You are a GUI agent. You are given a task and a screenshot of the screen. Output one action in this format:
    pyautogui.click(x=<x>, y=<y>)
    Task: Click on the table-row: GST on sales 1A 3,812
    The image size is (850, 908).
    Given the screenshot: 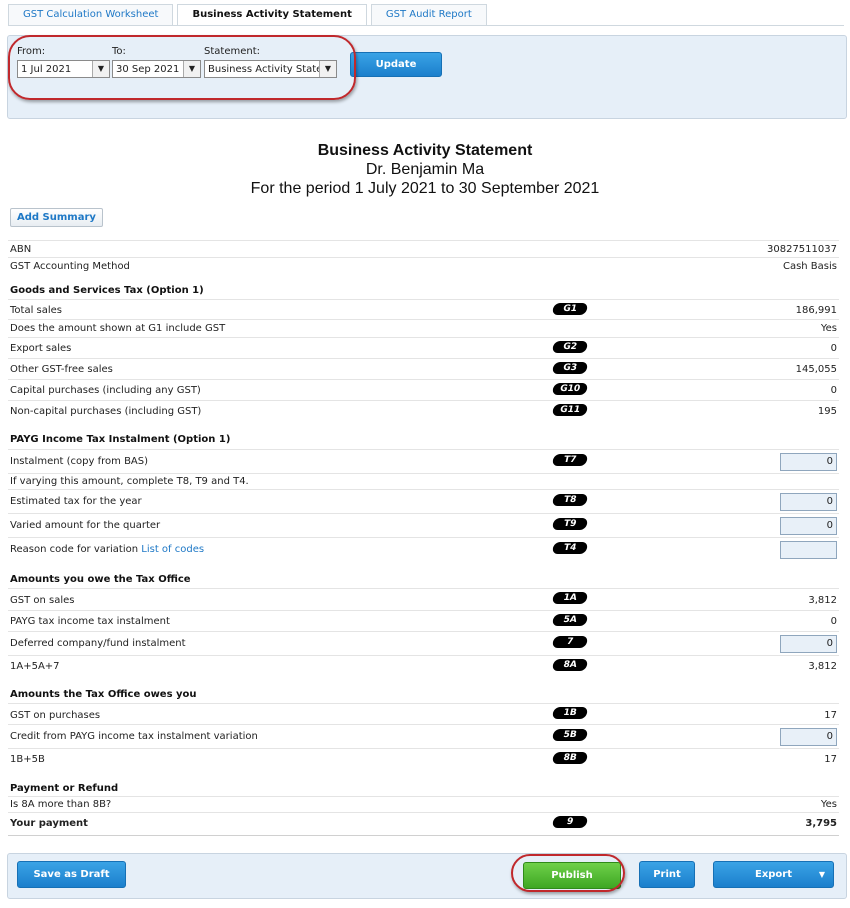 What is the action you would take?
    pyautogui.click(x=423, y=599)
    